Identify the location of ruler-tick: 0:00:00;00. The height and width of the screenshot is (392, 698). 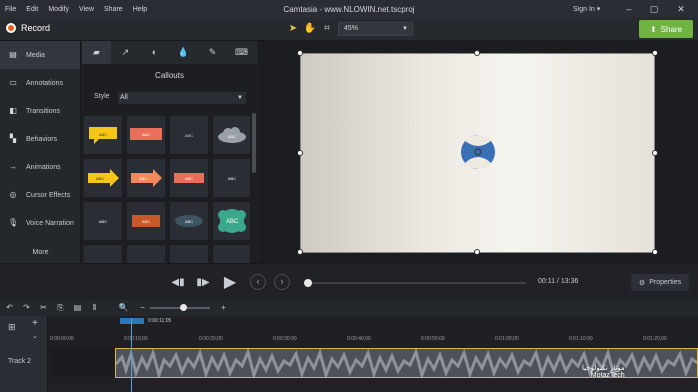
(62, 339).